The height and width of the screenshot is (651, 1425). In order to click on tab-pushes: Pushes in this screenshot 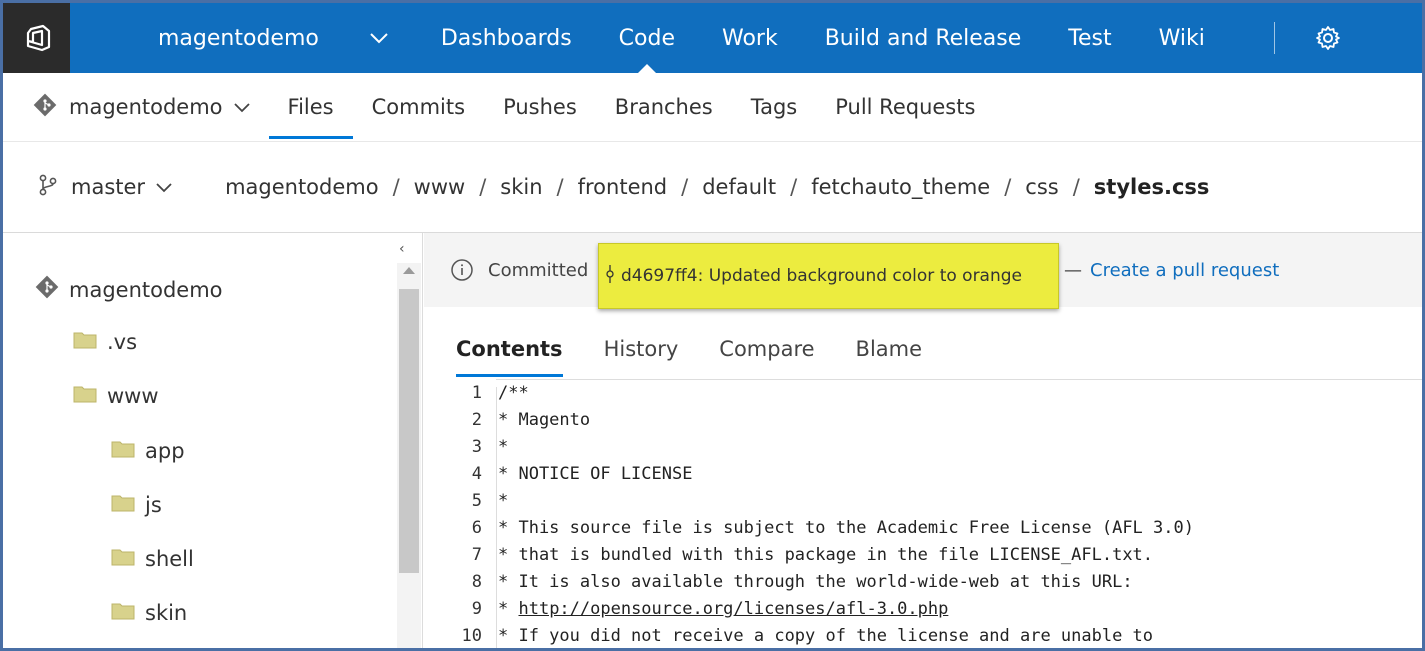, I will do `click(540, 107)`.